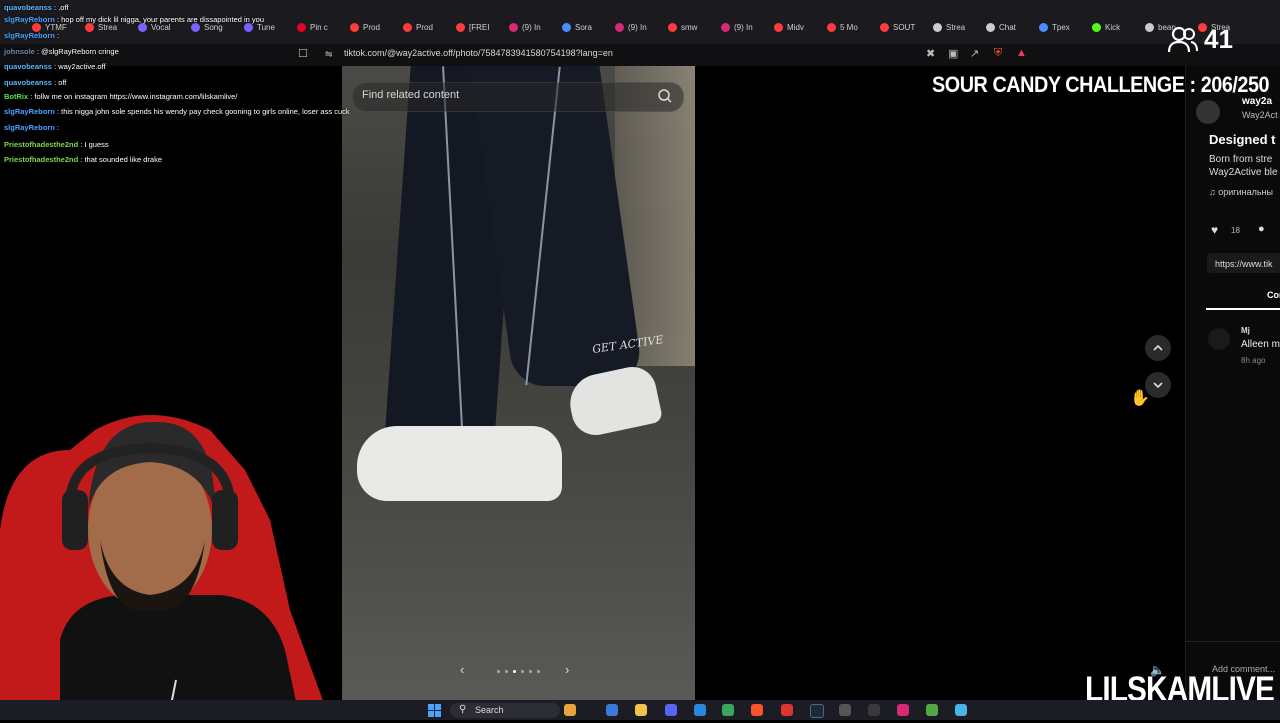 The image size is (1280, 723). Describe the element at coordinates (1158, 348) in the screenshot. I see `previous-post-button` at that location.